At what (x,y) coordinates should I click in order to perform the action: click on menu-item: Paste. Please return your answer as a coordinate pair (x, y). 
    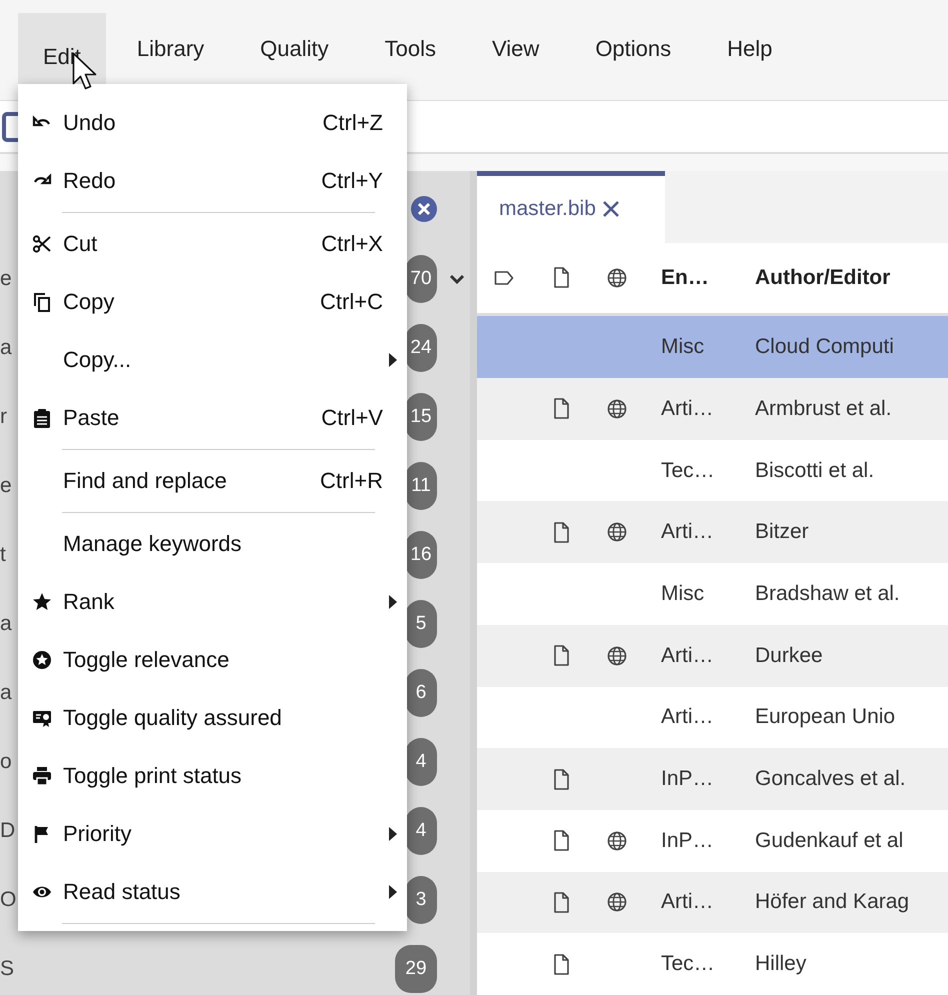
    Looking at the image, I should click on (91, 418).